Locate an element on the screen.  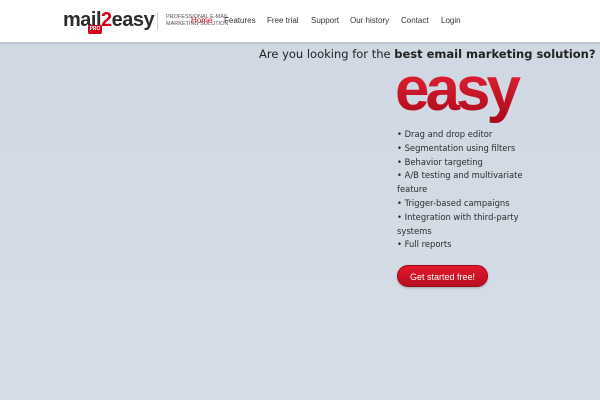
hero-question-prefix: Are you looking for the is located at coordinates (327, 54).